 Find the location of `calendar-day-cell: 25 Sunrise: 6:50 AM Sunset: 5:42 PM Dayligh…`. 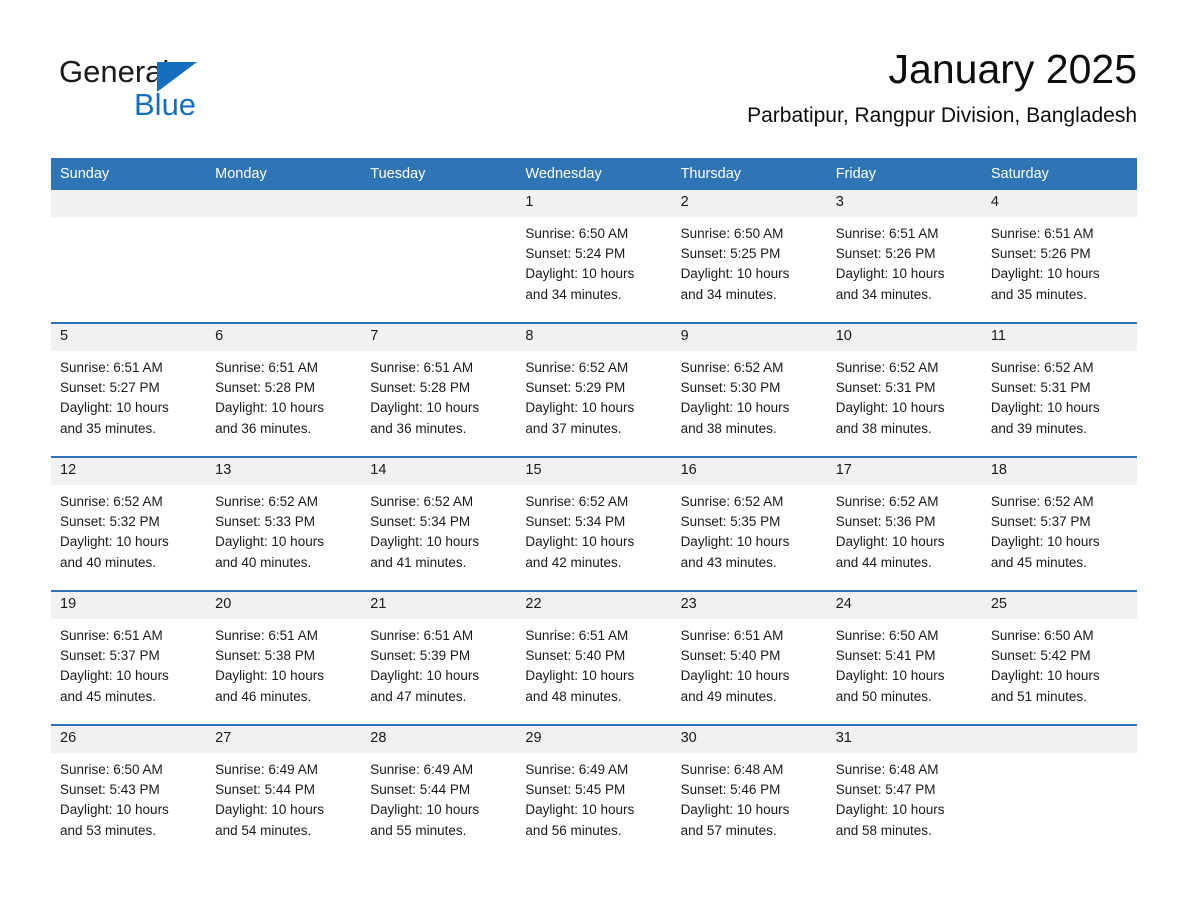

calendar-day-cell: 25 Sunrise: 6:50 AM Sunset: 5:42 PM Dayligh… is located at coordinates (1059, 657).